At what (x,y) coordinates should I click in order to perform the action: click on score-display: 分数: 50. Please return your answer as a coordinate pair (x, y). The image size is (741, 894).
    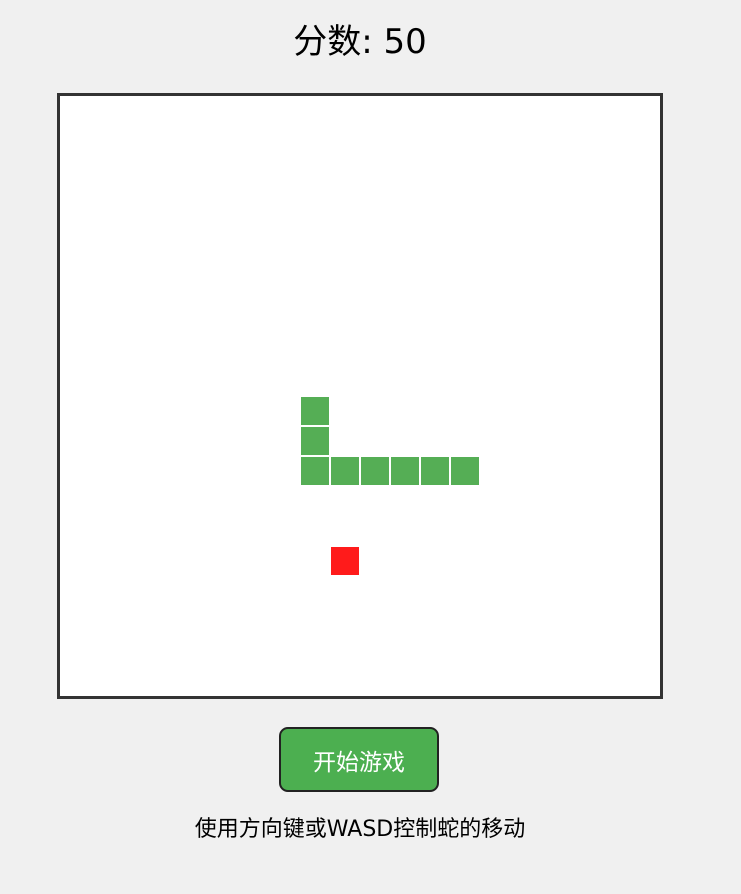
    Looking at the image, I should click on (360, 42).